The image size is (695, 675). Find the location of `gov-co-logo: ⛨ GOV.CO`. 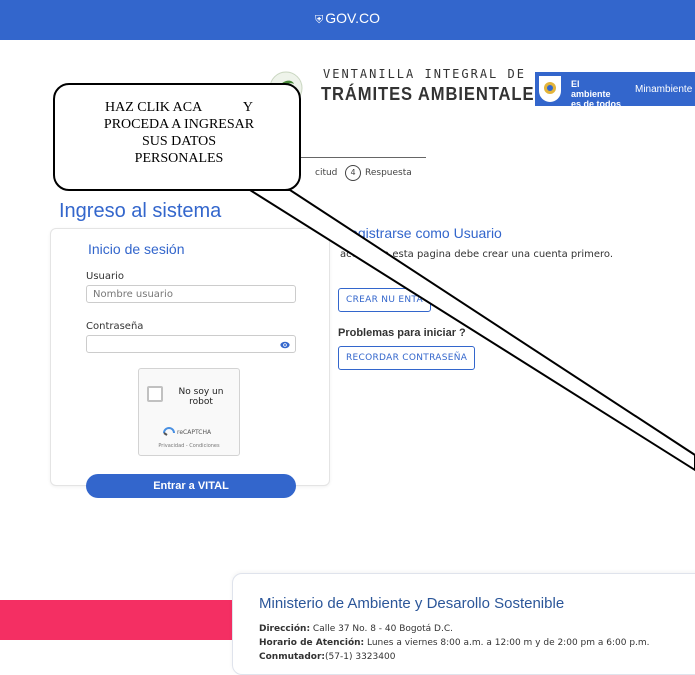

gov-co-logo: ⛨ GOV.CO is located at coordinates (347, 18).